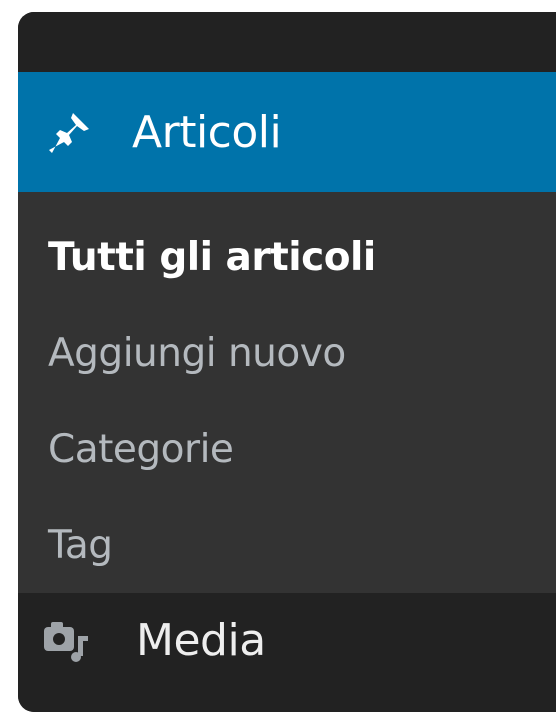 The height and width of the screenshot is (714, 556). I want to click on menu-top-strip, so click(287, 42).